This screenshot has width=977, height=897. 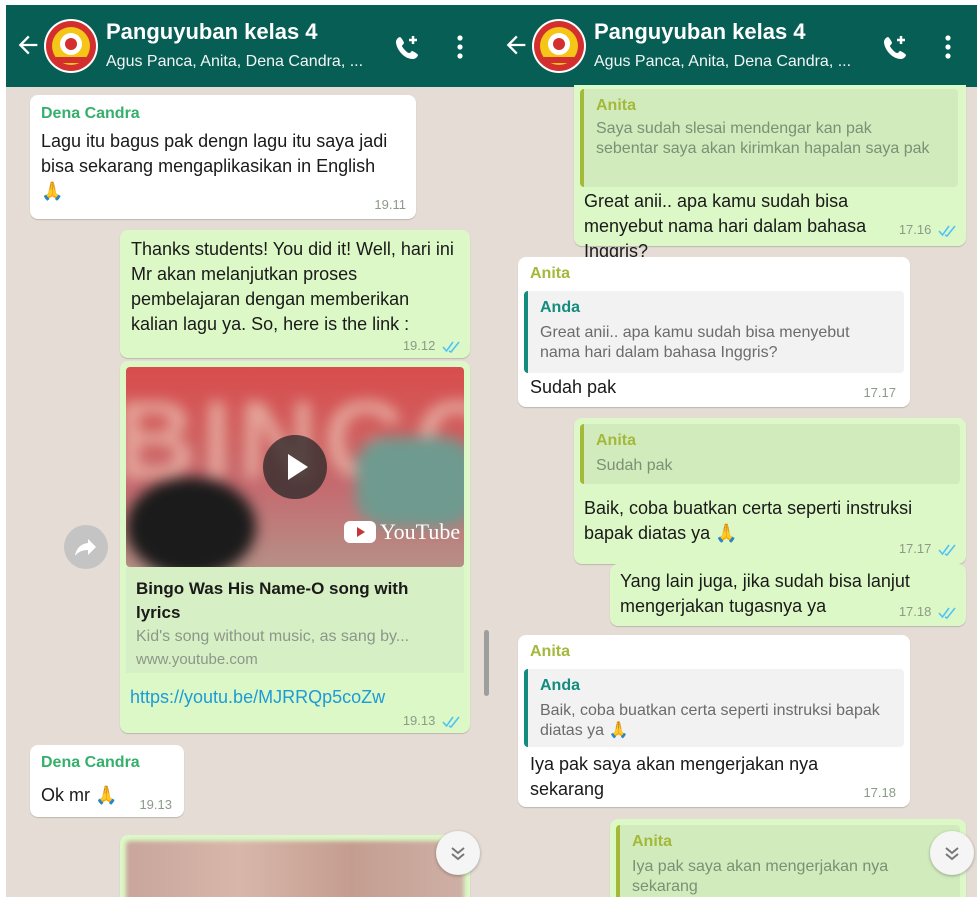 I want to click on play-icon, so click(x=295, y=467).